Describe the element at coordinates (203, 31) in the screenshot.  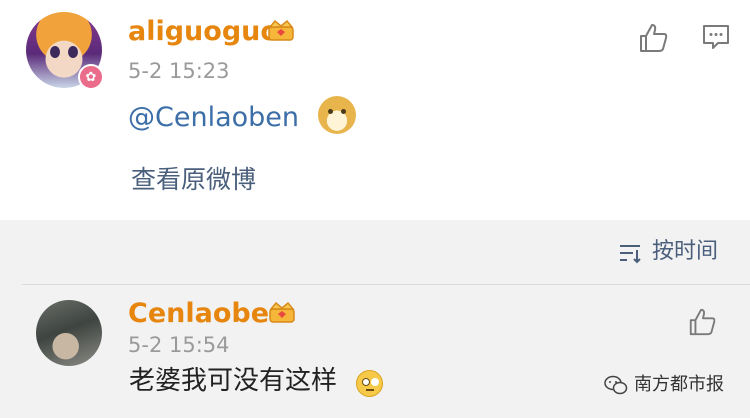
I see `comment-username: aliguoguo` at that location.